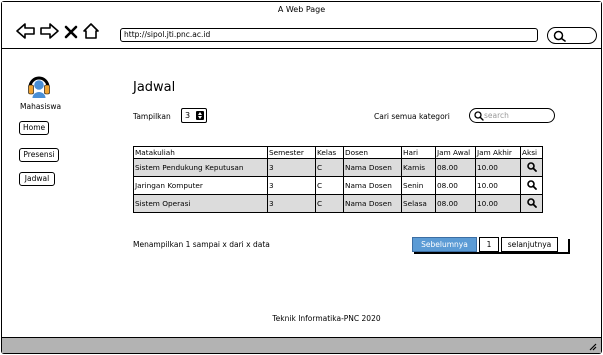  I want to click on column-header: Semester, so click(291, 152).